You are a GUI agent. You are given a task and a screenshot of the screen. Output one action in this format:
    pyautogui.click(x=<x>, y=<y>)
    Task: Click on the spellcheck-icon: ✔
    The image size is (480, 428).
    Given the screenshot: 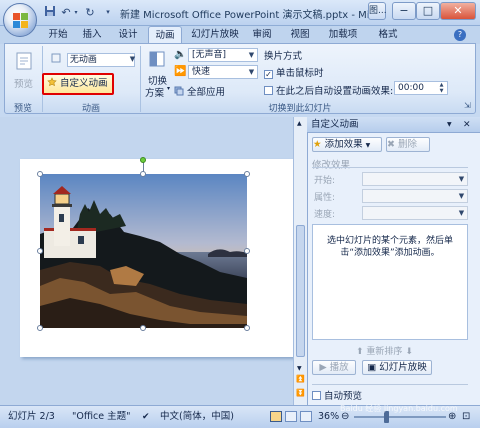 What is the action you would take?
    pyautogui.click(x=146, y=417)
    